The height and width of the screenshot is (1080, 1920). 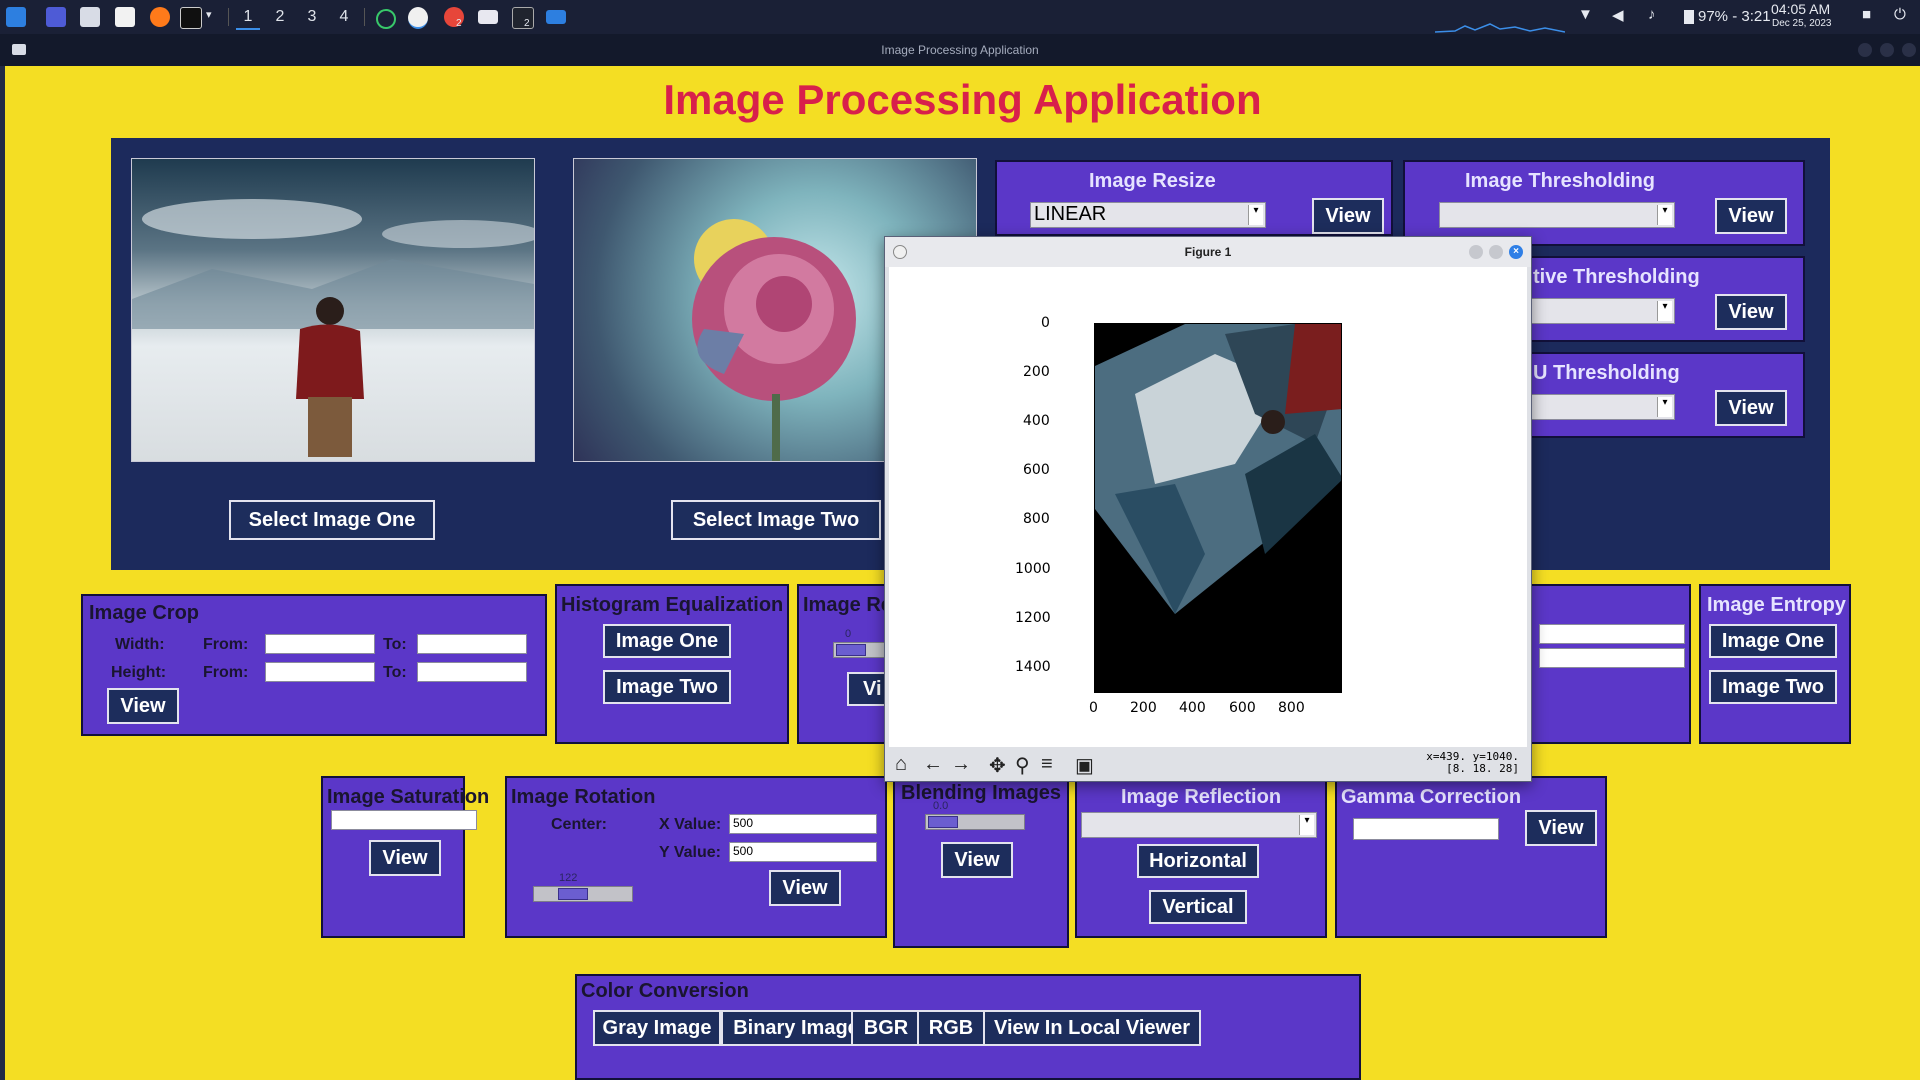 I want to click on rotation-y-input: 500, so click(x=803, y=852).